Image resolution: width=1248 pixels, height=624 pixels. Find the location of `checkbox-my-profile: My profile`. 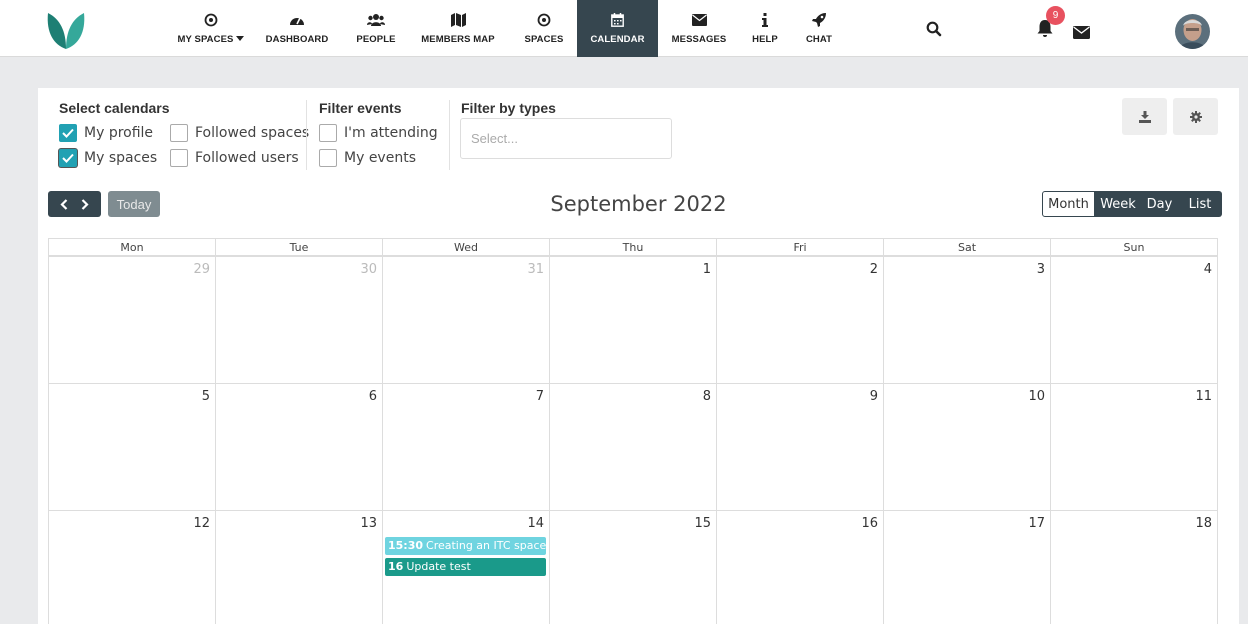

checkbox-my-profile: My profile is located at coordinates (106, 133).